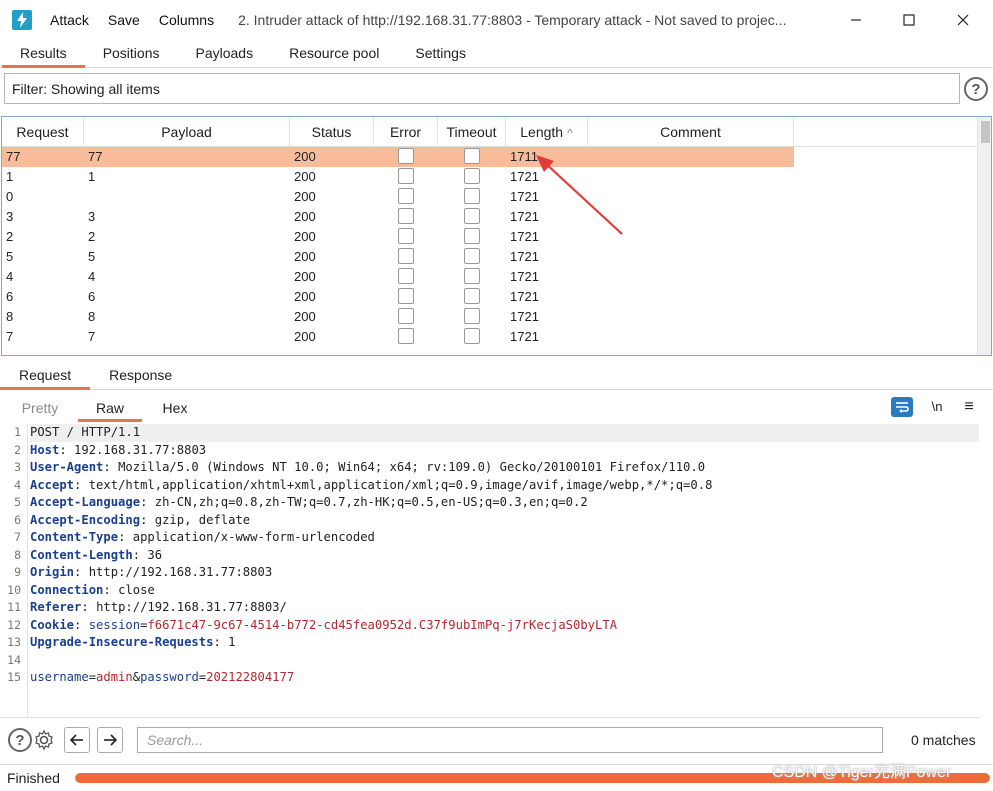 This screenshot has height=791, width=993. Describe the element at coordinates (40, 408) in the screenshot. I see `tab-pretty: Pretty` at that location.